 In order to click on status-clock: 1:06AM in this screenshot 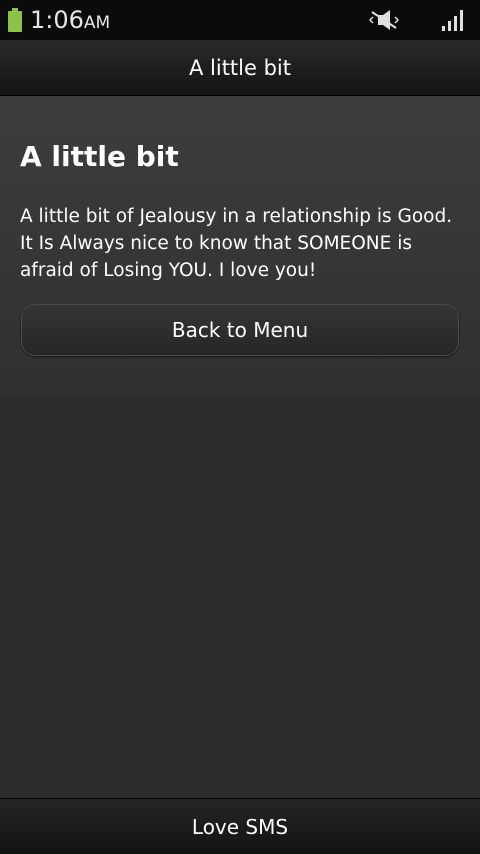, I will do `click(70, 20)`.